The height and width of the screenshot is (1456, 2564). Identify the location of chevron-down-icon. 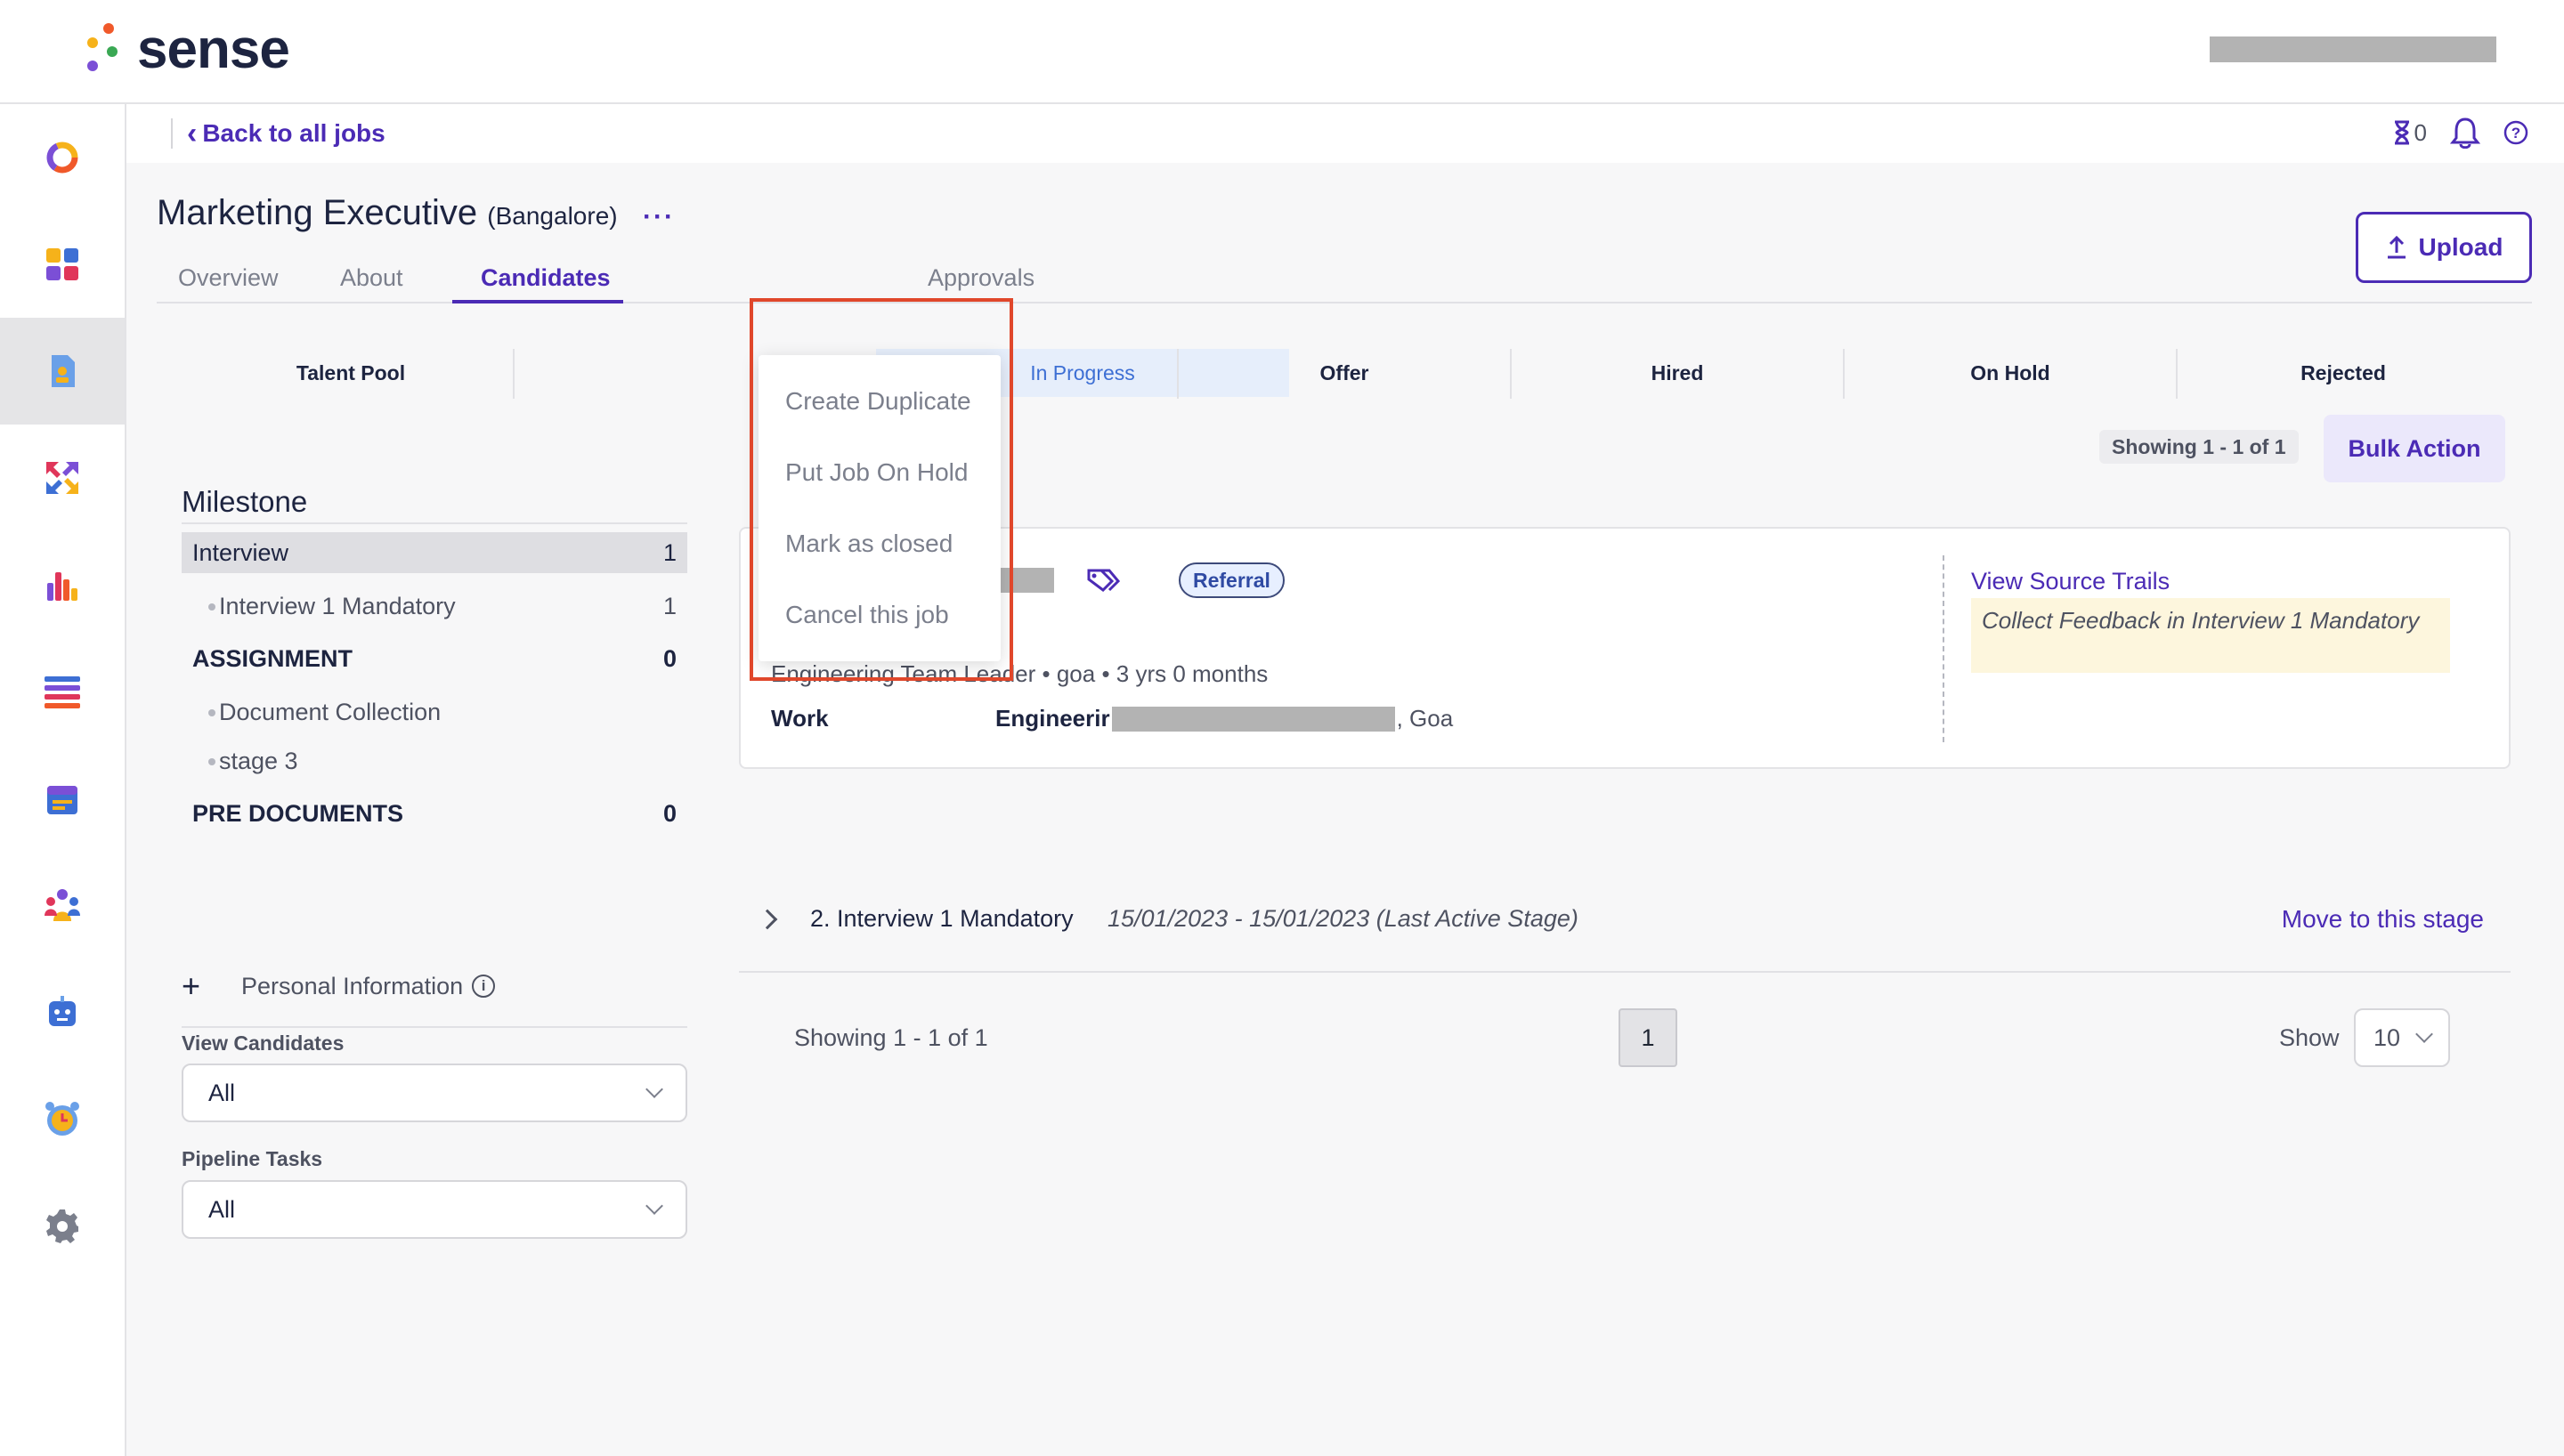
(2424, 1034).